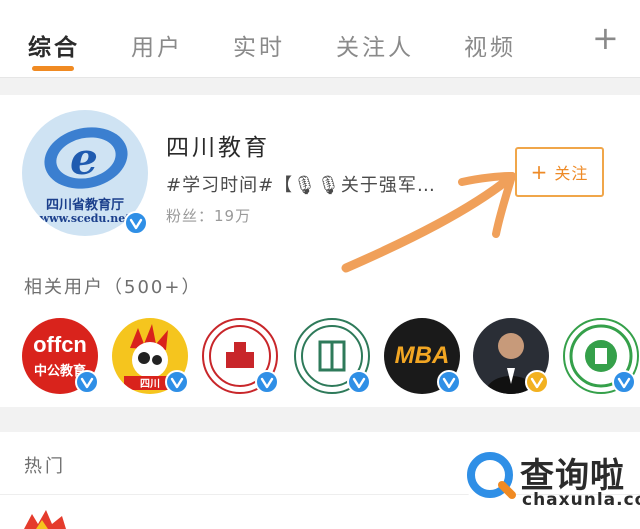 This screenshot has width=640, height=529. What do you see at coordinates (45, 465) in the screenshot?
I see `hot-section-label: 热门` at bounding box center [45, 465].